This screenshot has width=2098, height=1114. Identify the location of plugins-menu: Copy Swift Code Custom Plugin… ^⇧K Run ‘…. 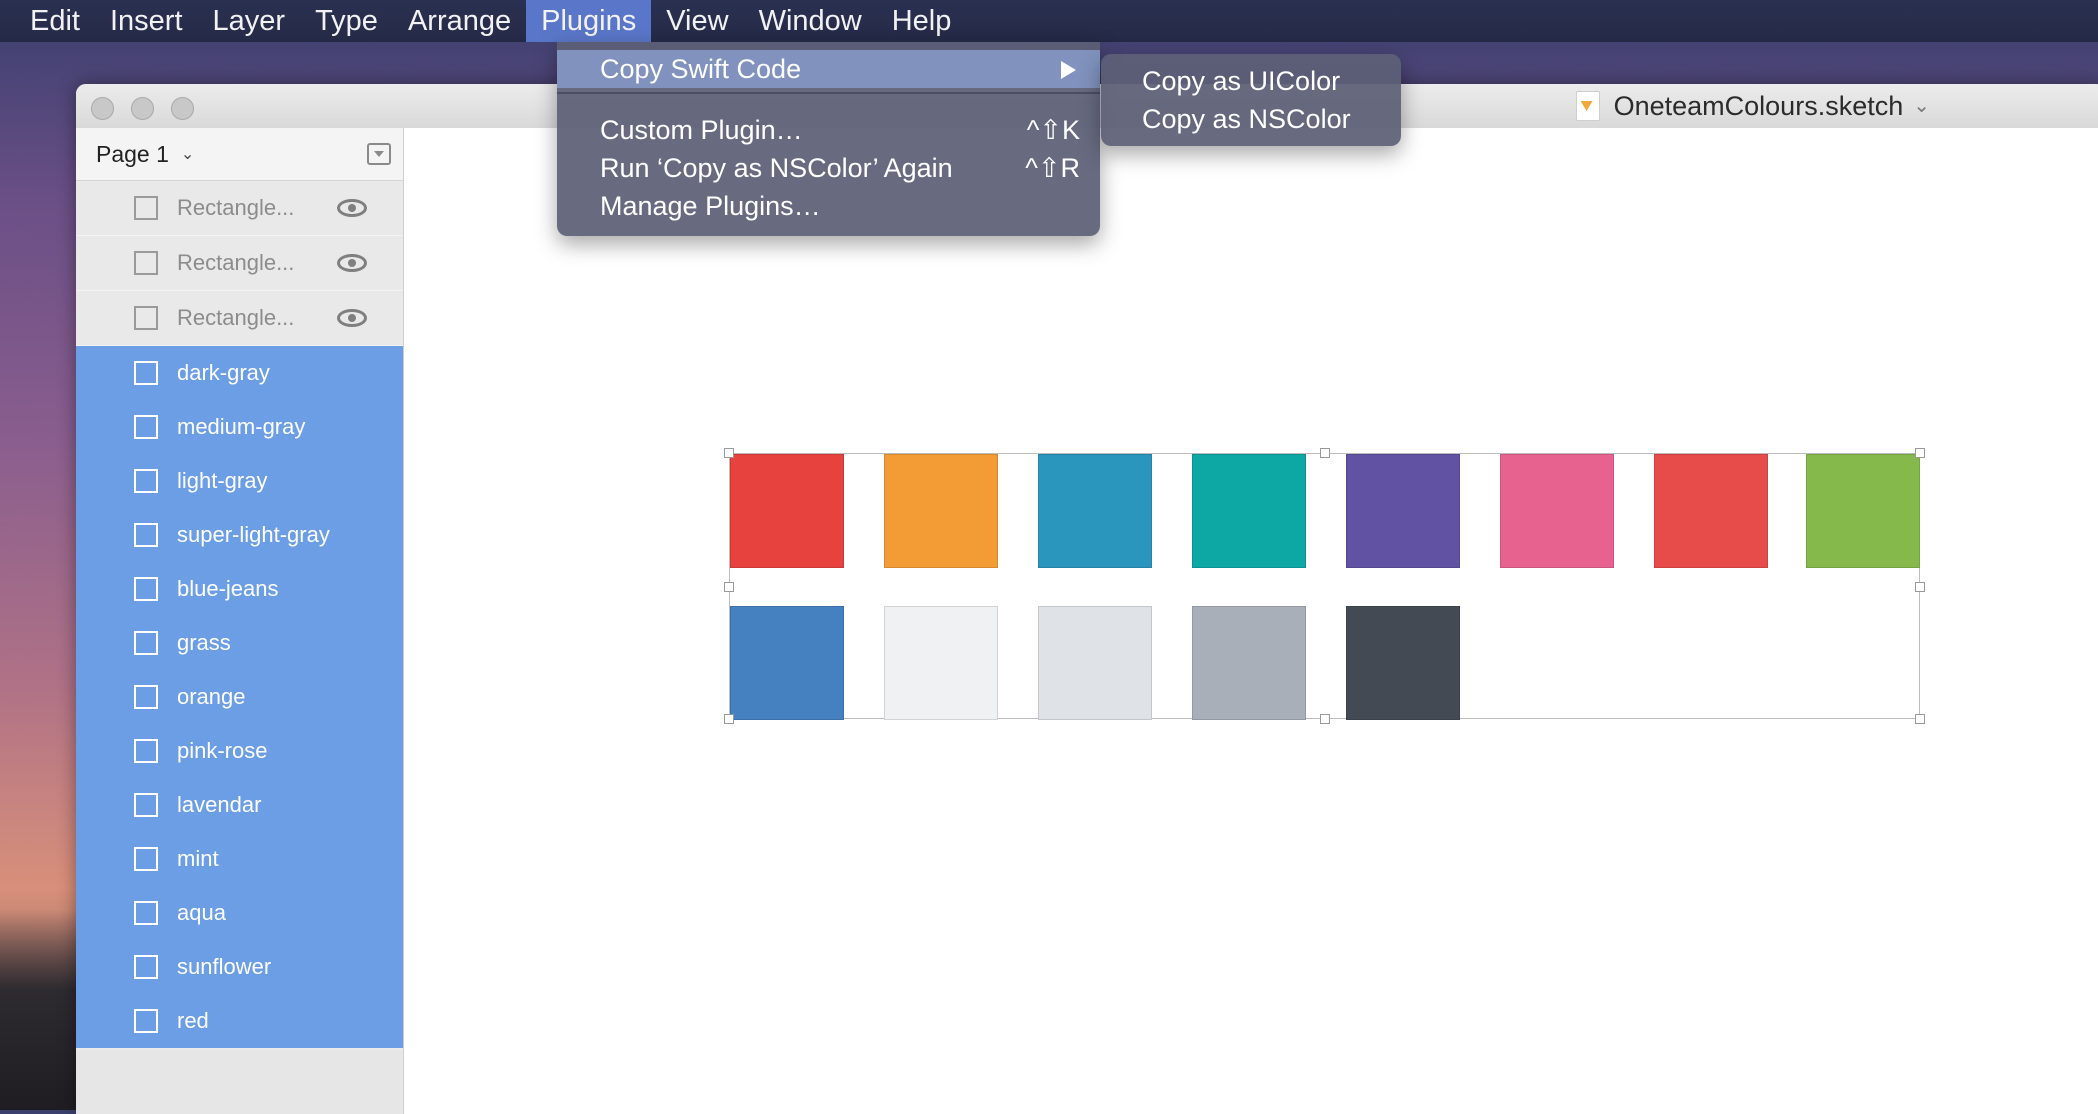
(828, 139).